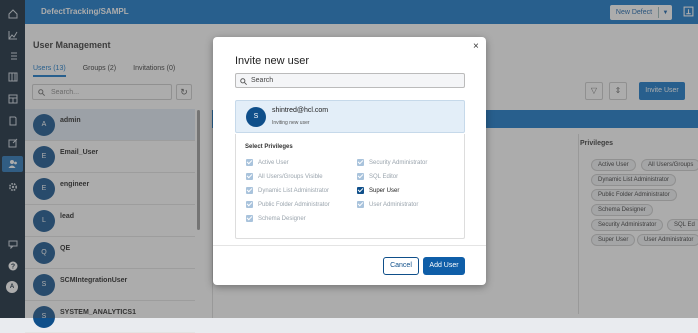  I want to click on privilege-checkbox-public-folder-administrator: Public Folder Administrator, so click(288, 204).